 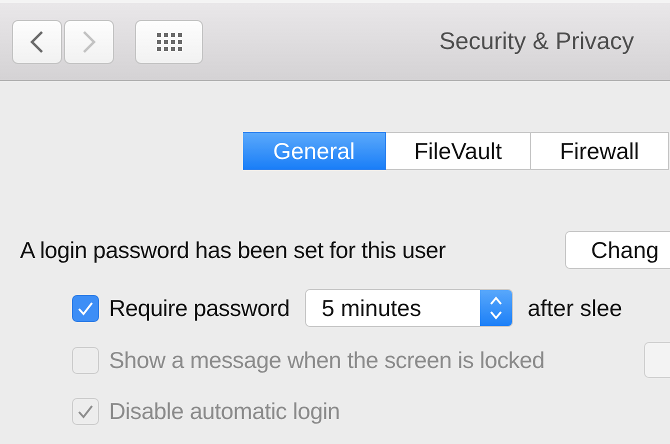 What do you see at coordinates (617, 250) in the screenshot?
I see `change-password-button: Chang` at bounding box center [617, 250].